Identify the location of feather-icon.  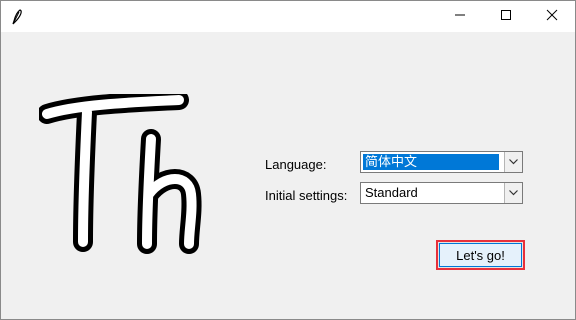
(17, 17).